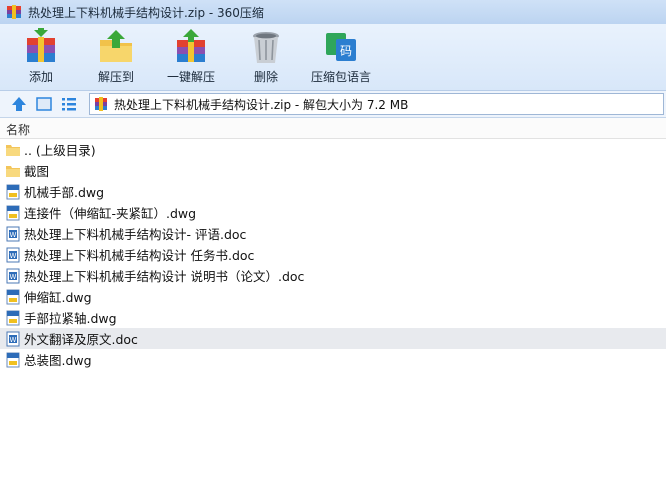 Image resolution: width=666 pixels, height=502 pixels. I want to click on add-button-label: 添加, so click(40, 77).